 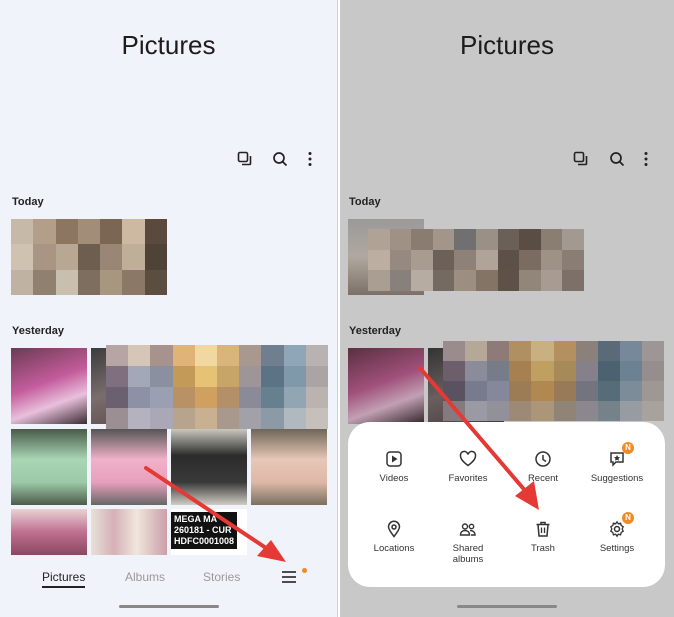 I want to click on menu-item-videos: Videos, so click(x=394, y=465).